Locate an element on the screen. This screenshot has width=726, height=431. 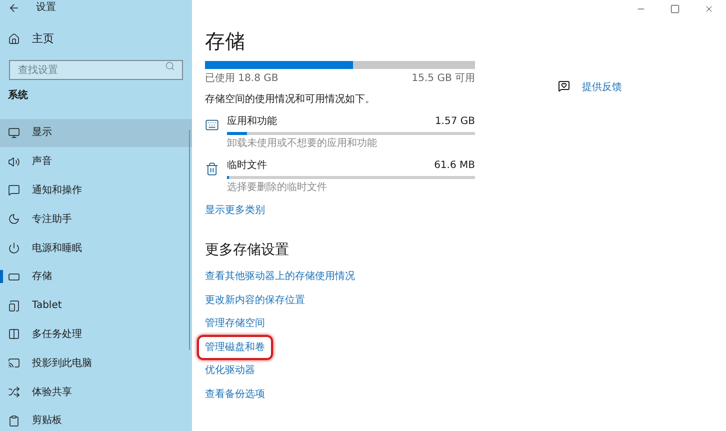
maximize-icon is located at coordinates (675, 9).